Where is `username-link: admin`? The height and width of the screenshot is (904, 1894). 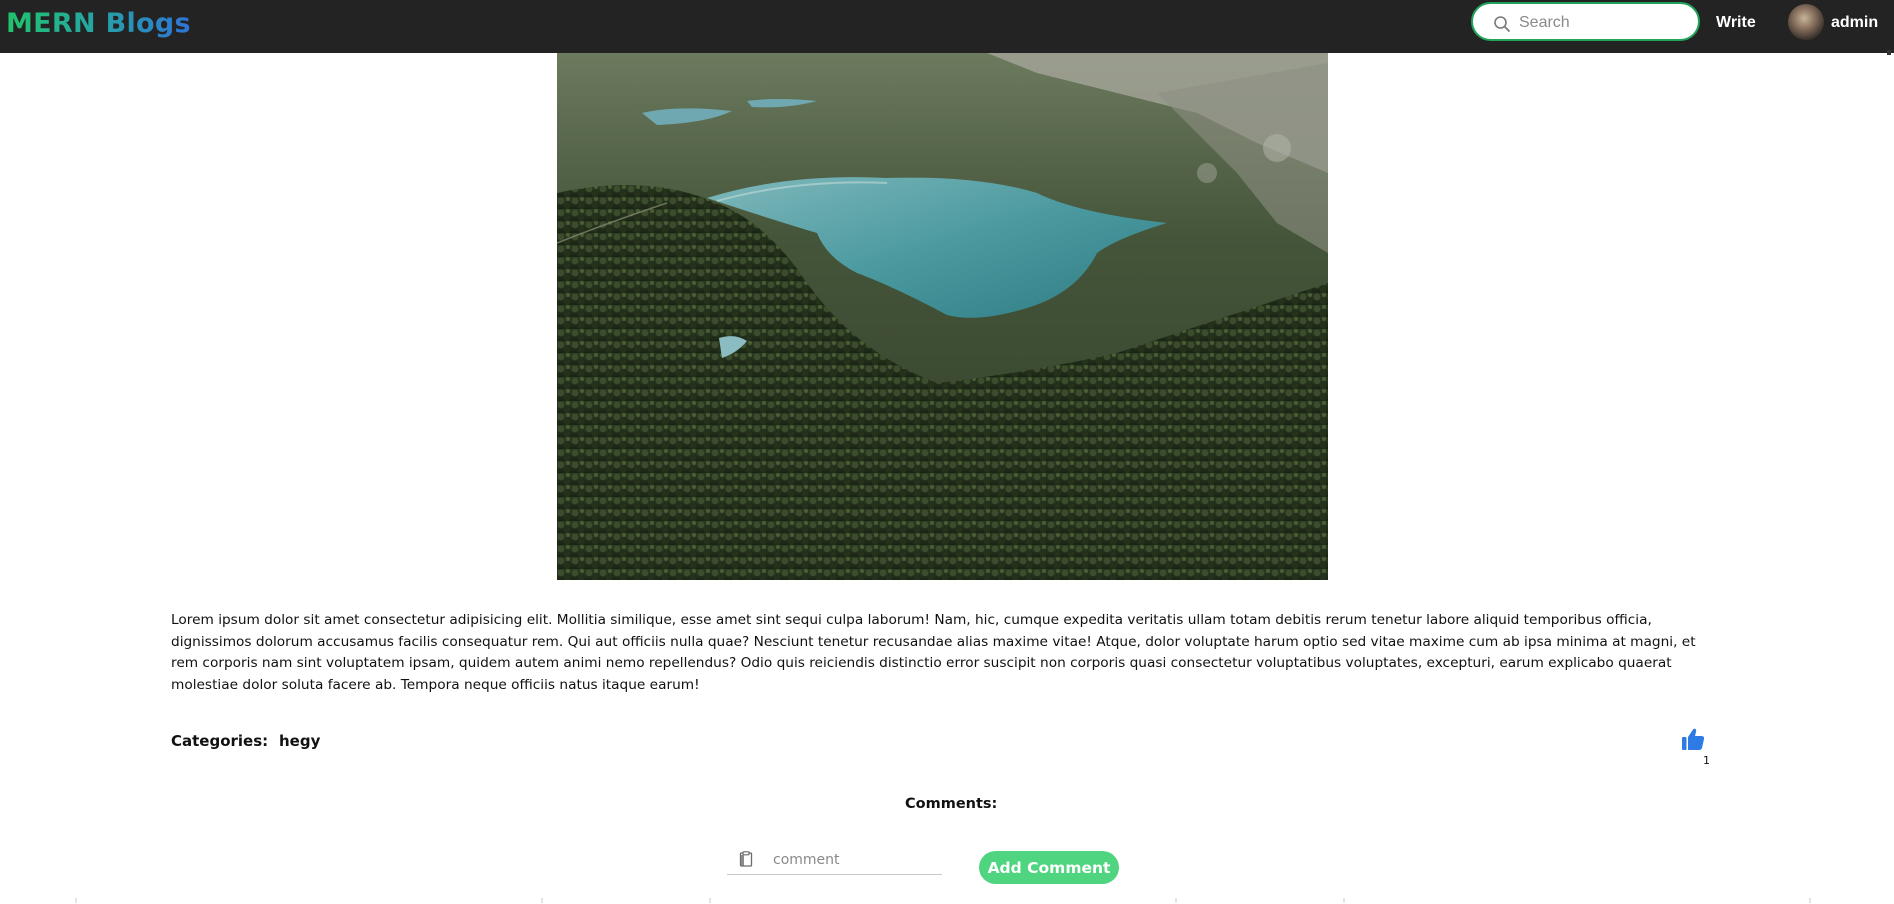
username-link: admin is located at coordinates (1854, 23).